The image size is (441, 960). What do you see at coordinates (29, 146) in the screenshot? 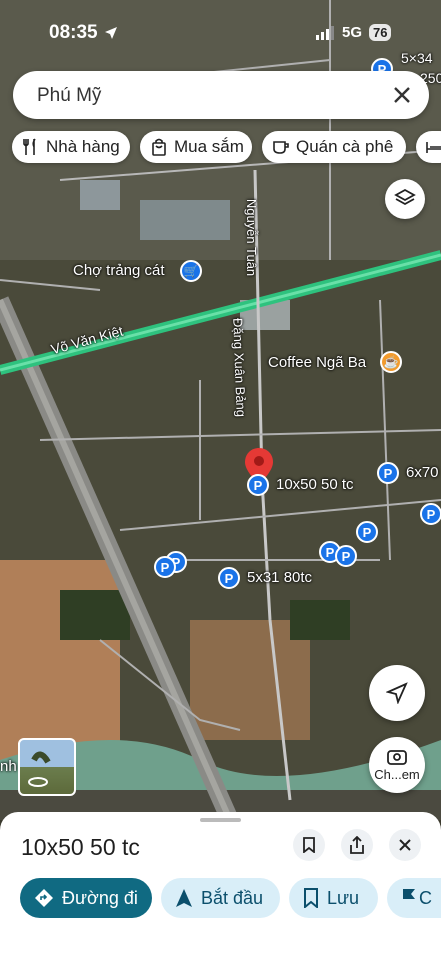
I see `restaurant-icon` at bounding box center [29, 146].